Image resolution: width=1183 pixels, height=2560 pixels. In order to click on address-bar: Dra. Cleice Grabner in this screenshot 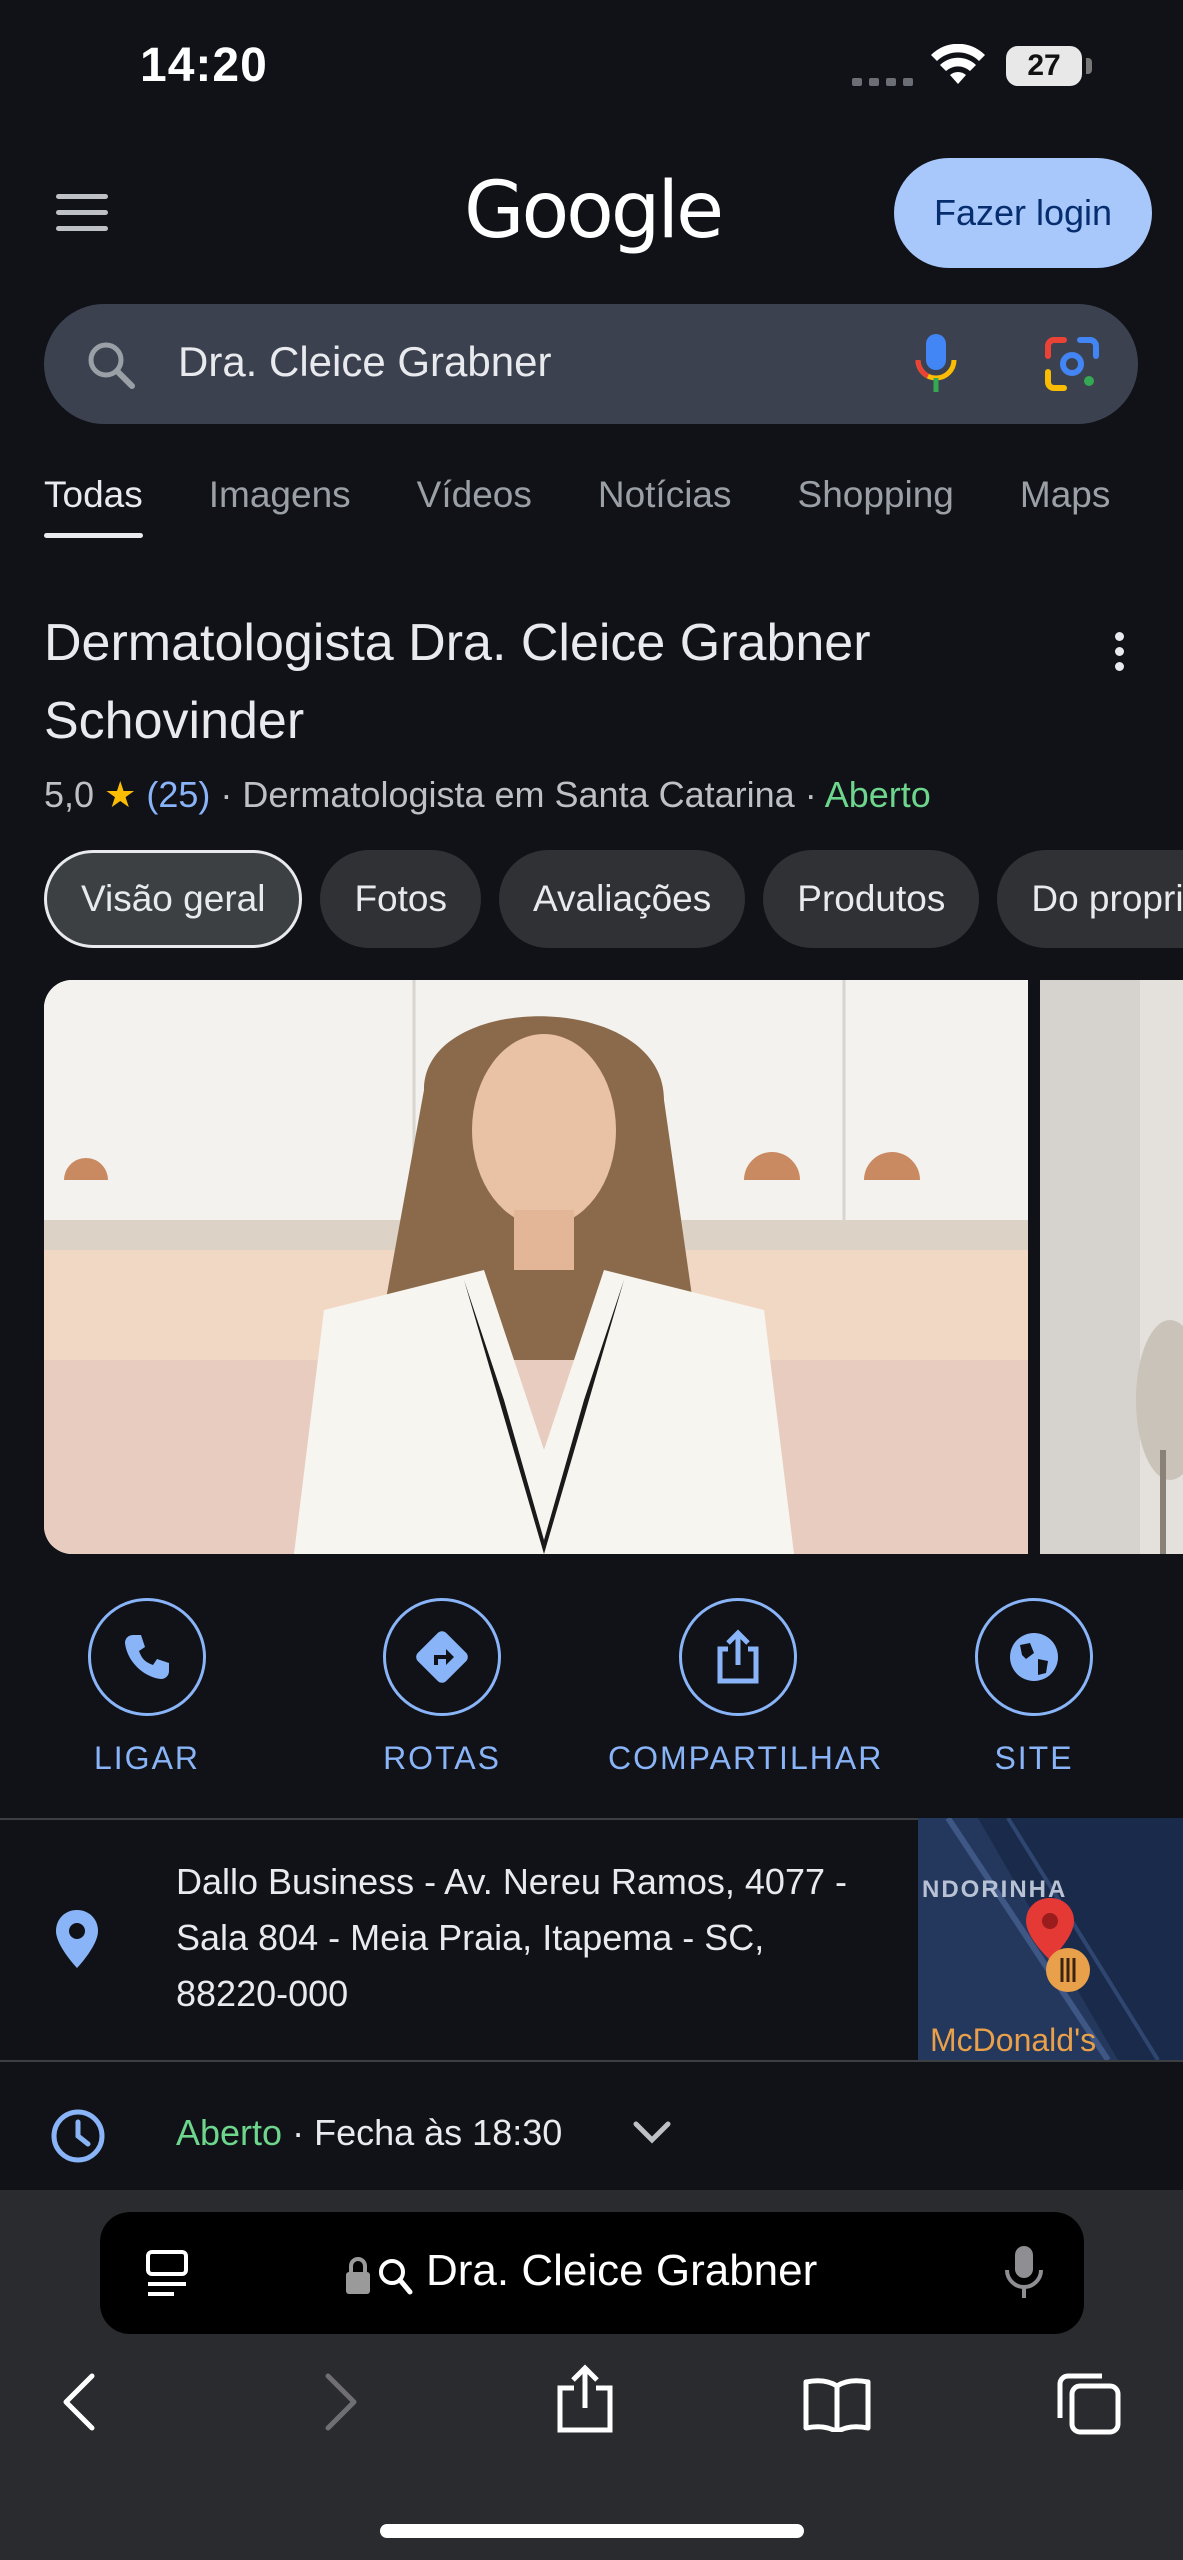, I will do `click(592, 2273)`.